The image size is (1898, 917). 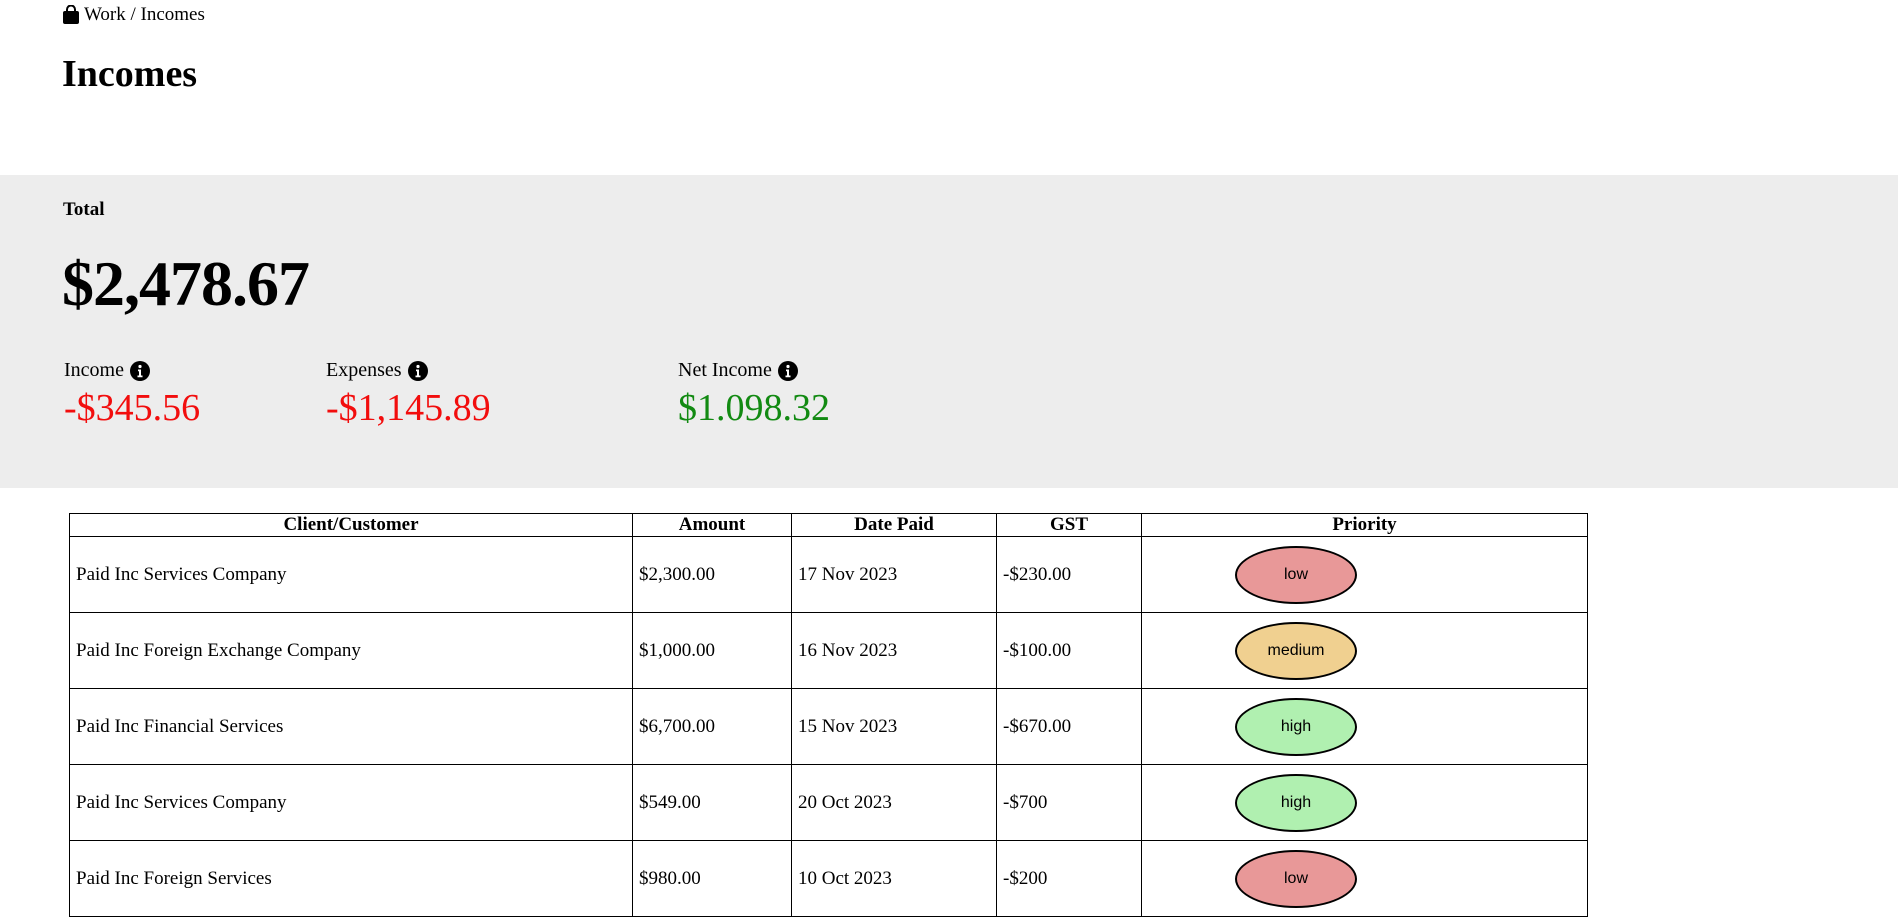 What do you see at coordinates (894, 525) in the screenshot?
I see `column-header-date-paid: Date Paid` at bounding box center [894, 525].